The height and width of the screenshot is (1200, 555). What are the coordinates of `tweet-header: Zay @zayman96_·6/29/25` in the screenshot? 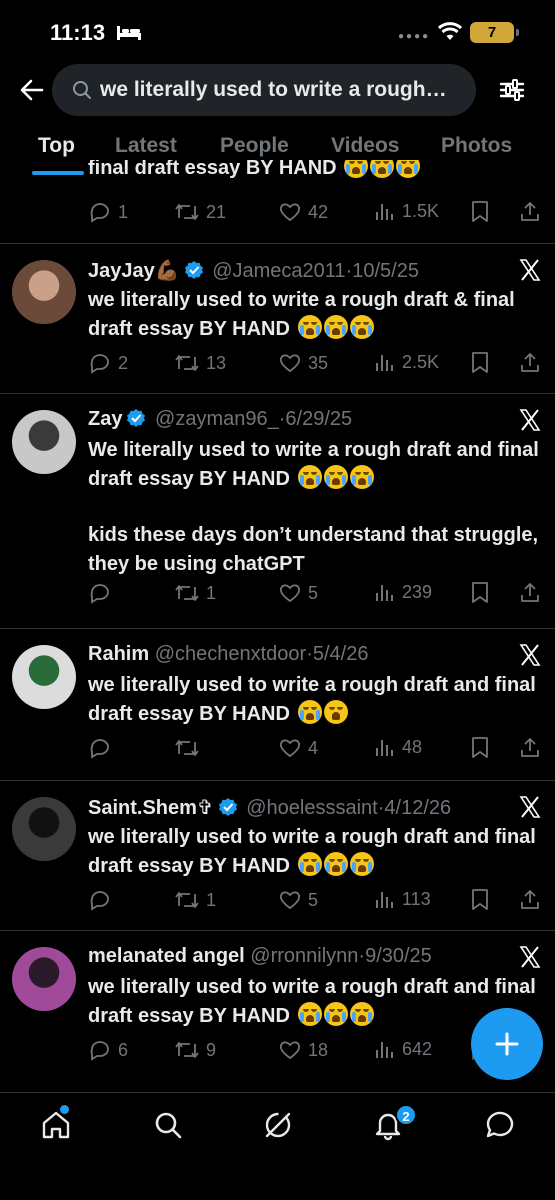 It's located at (220, 419).